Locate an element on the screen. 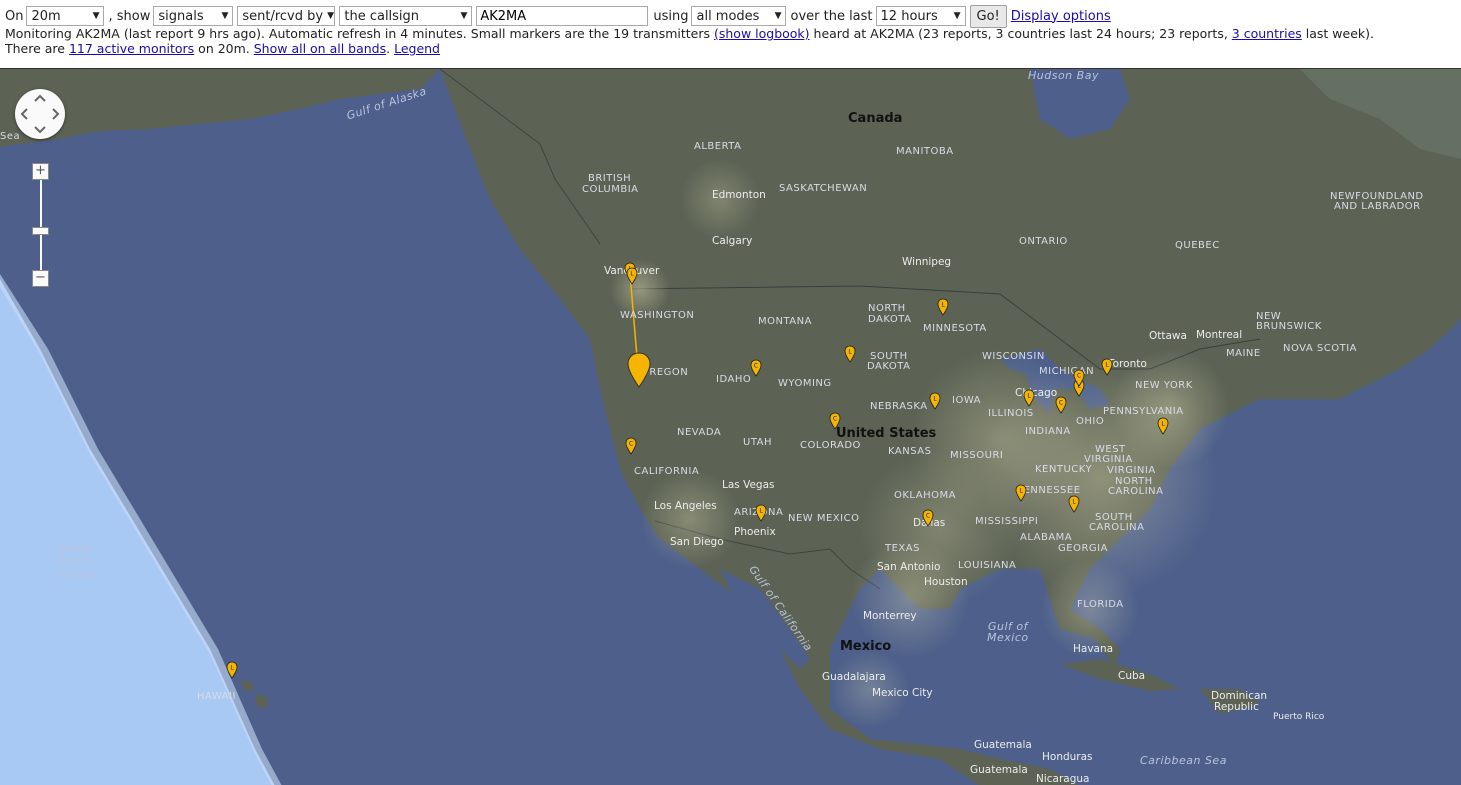  direction-value: sent/rcvd by is located at coordinates (283, 16).